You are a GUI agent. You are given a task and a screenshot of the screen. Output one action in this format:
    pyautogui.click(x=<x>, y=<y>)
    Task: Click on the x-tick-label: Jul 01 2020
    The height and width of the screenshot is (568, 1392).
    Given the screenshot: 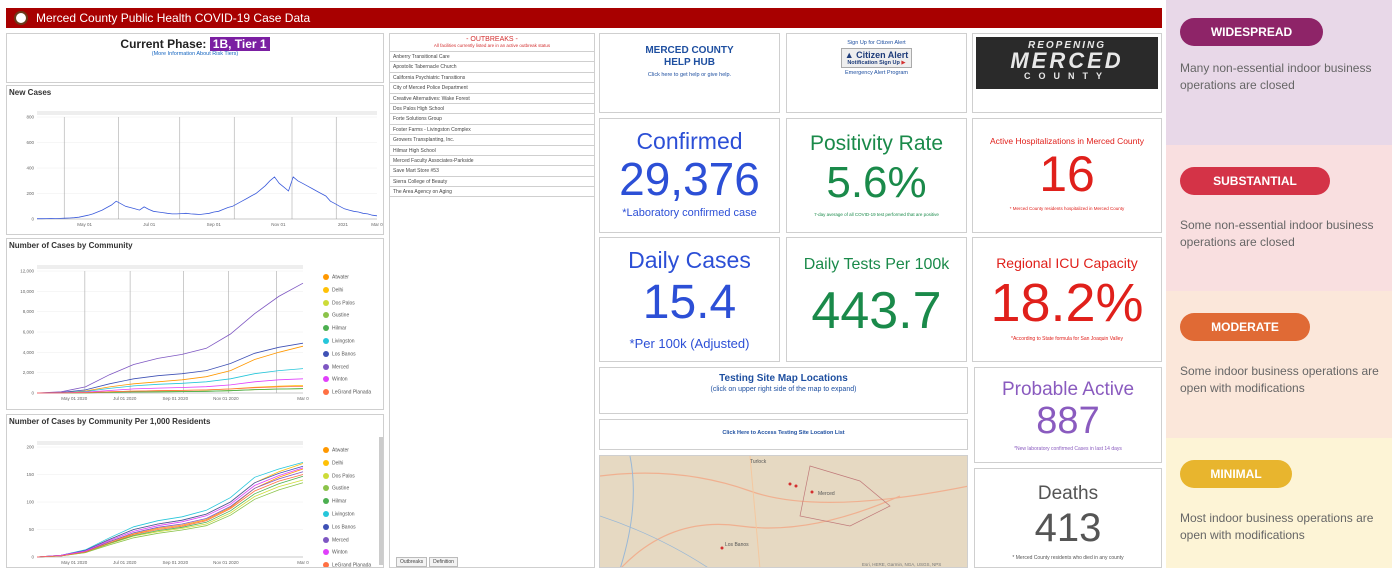 What is the action you would take?
    pyautogui.click(x=125, y=562)
    